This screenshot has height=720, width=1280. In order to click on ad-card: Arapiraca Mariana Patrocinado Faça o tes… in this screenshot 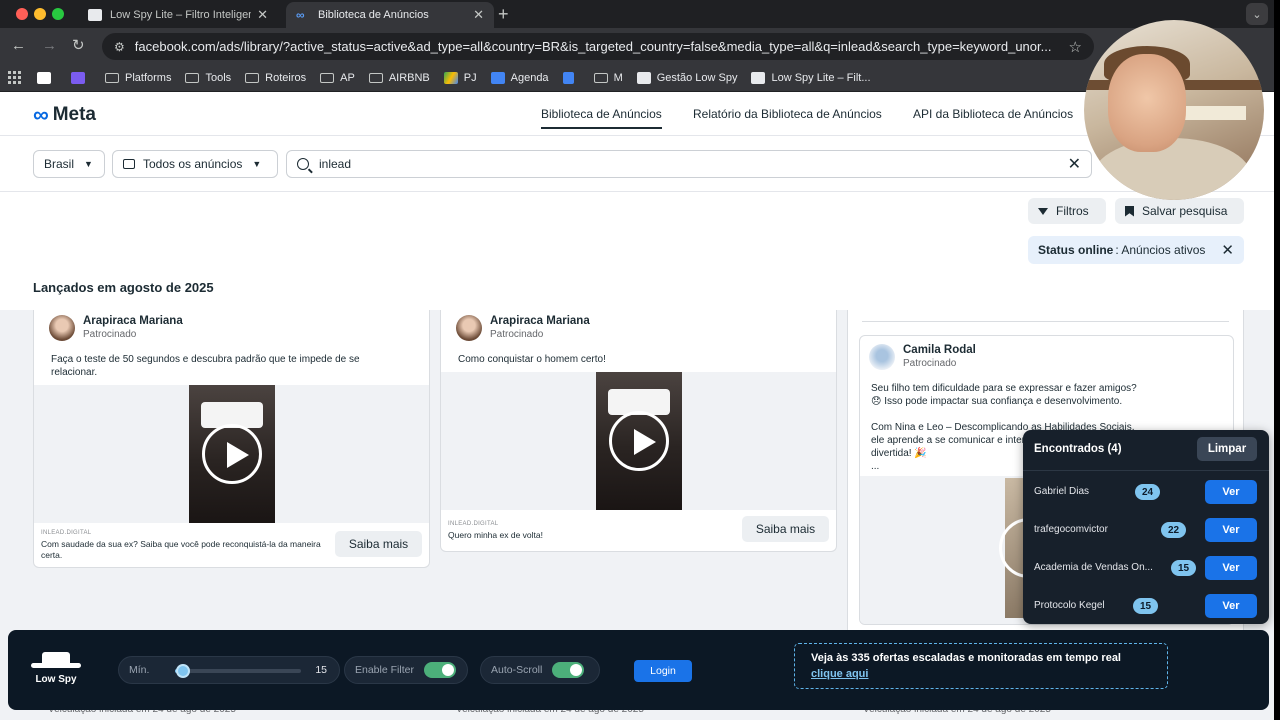, I will do `click(231, 439)`.